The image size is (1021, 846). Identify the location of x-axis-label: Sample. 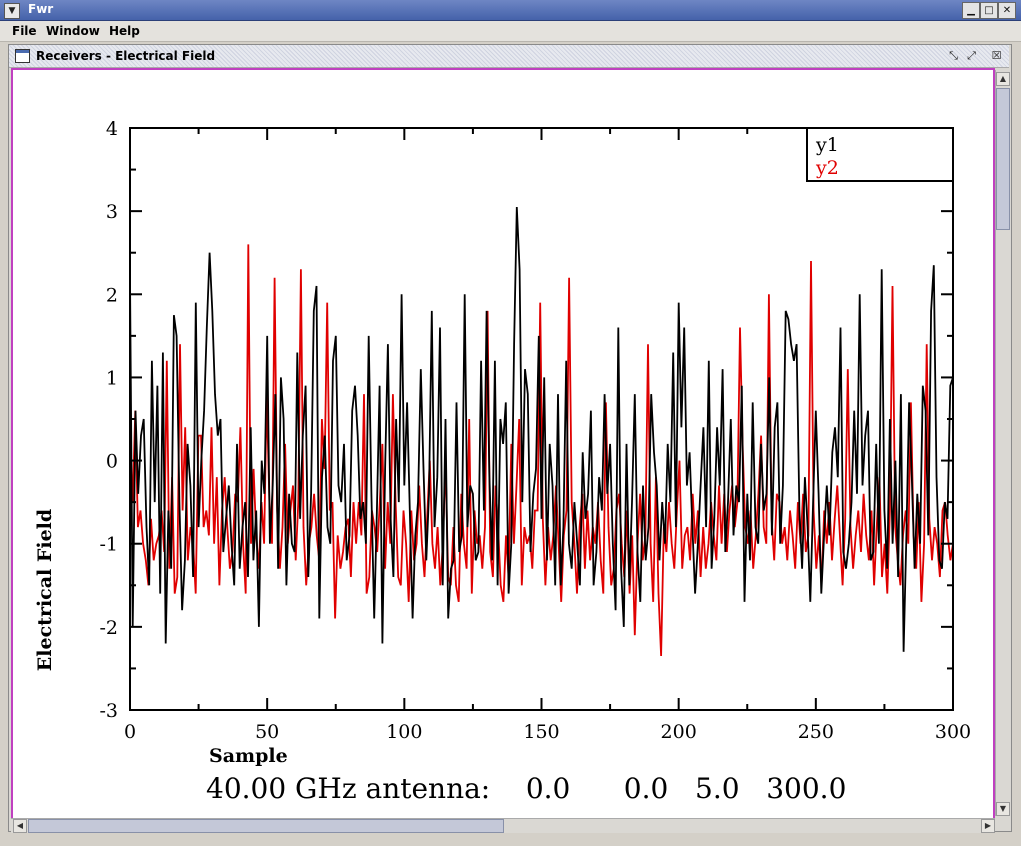
(248, 756).